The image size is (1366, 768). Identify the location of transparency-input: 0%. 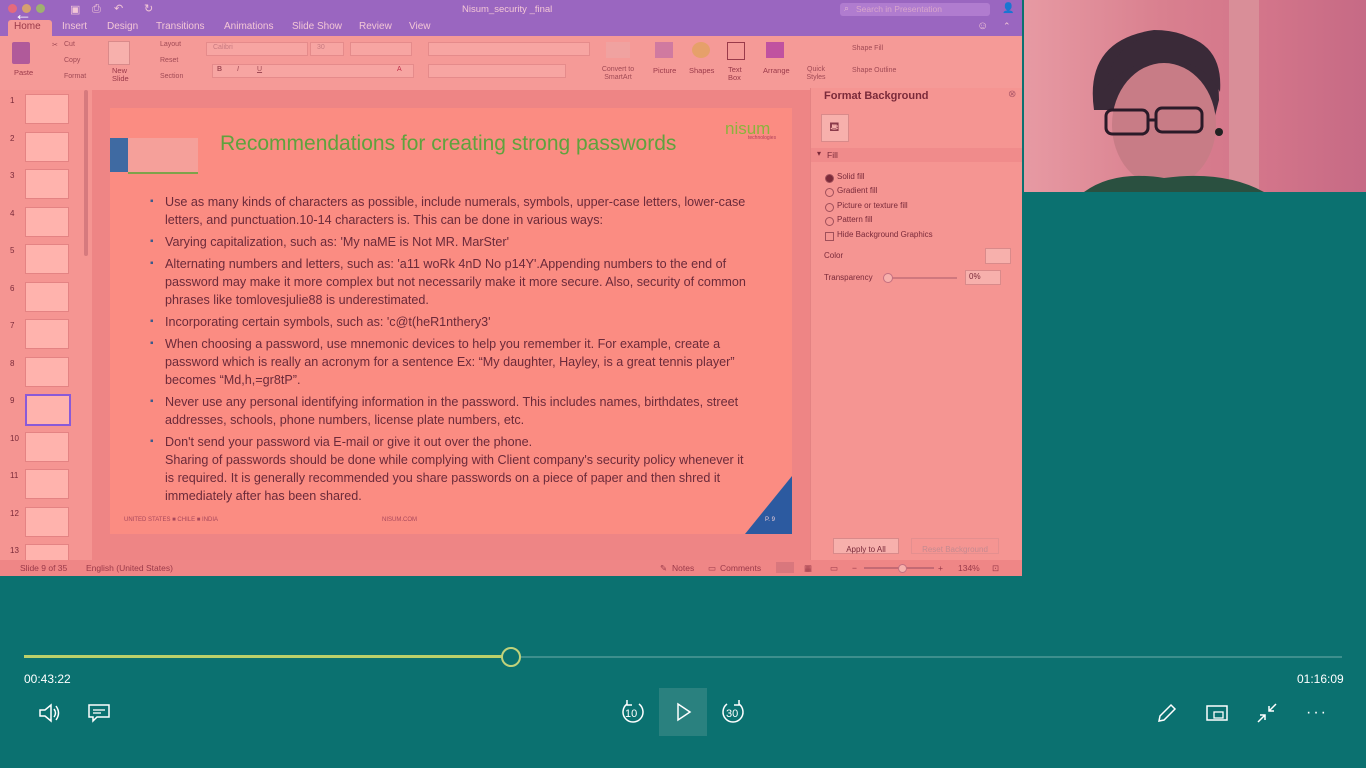
(983, 277).